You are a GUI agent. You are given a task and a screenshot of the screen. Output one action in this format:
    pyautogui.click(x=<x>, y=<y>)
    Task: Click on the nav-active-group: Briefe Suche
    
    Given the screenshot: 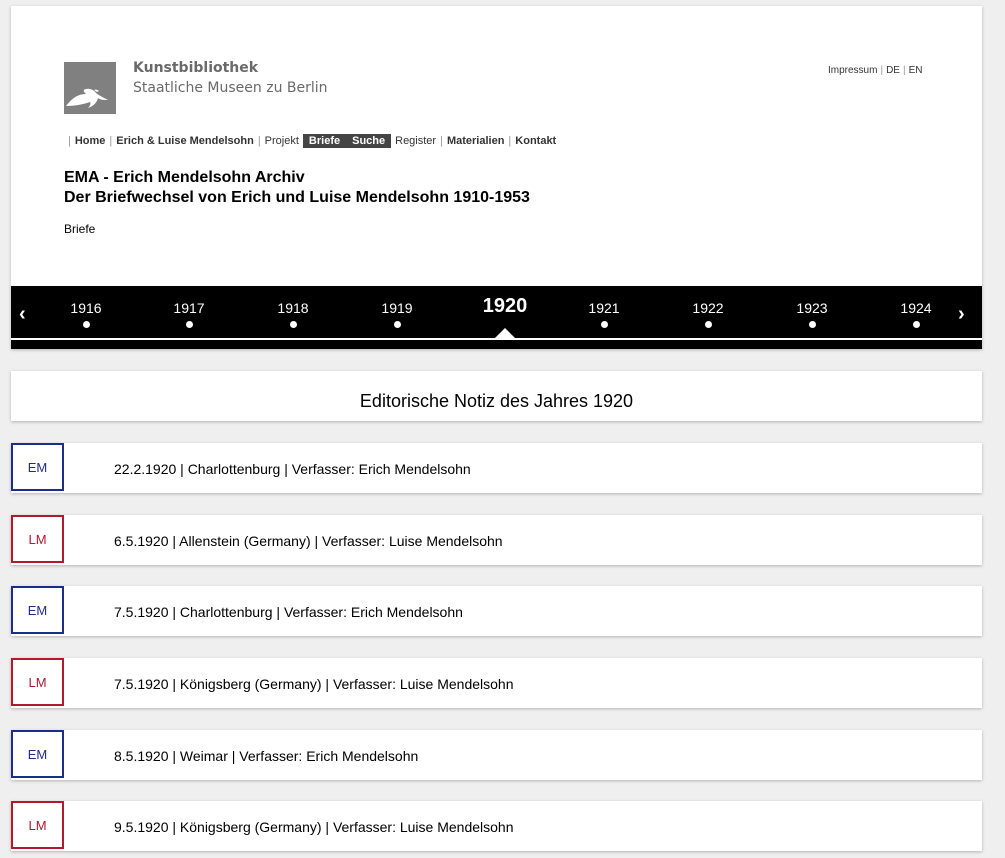 What is the action you would take?
    pyautogui.click(x=347, y=141)
    